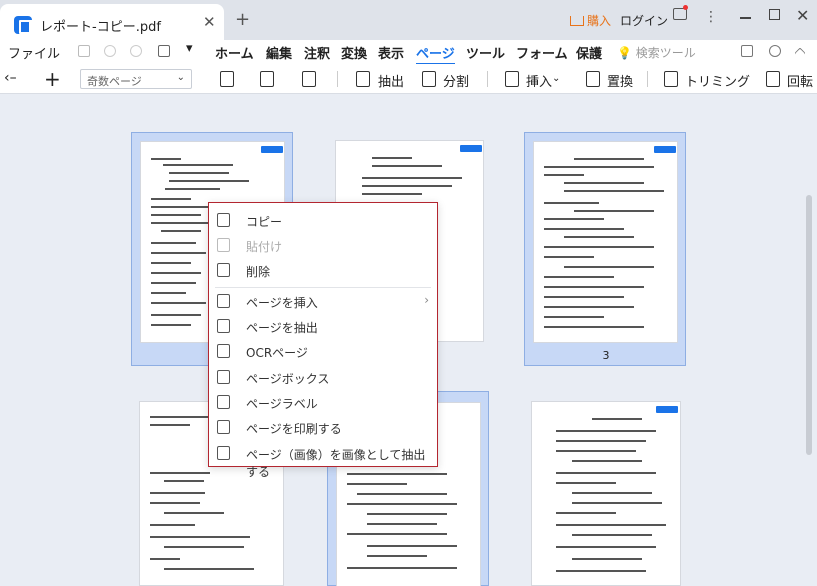  I want to click on toolbar-separator, so click(647, 79).